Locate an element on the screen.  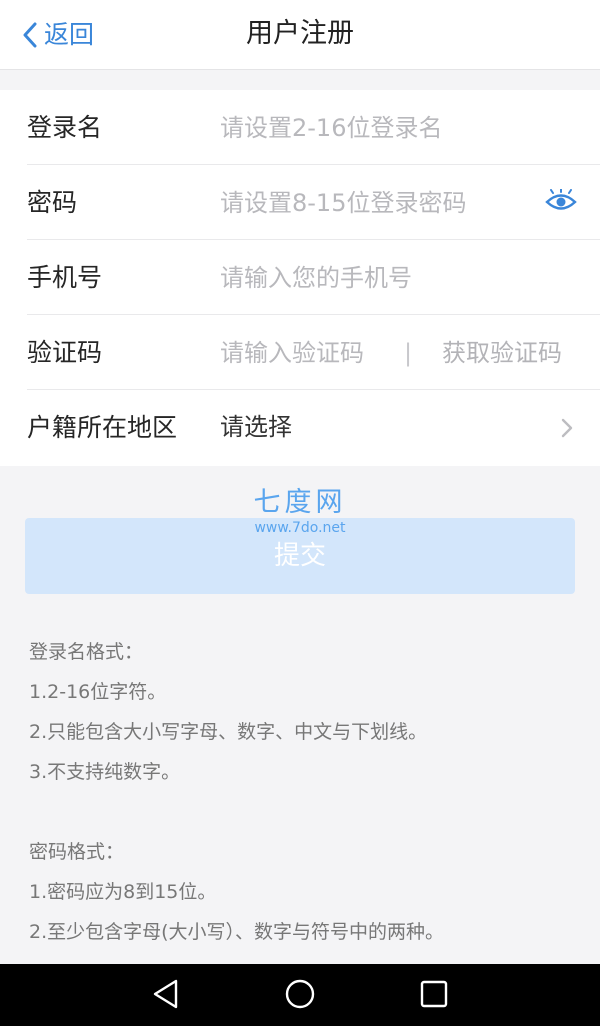
back-label: 返回 is located at coordinates (69, 34).